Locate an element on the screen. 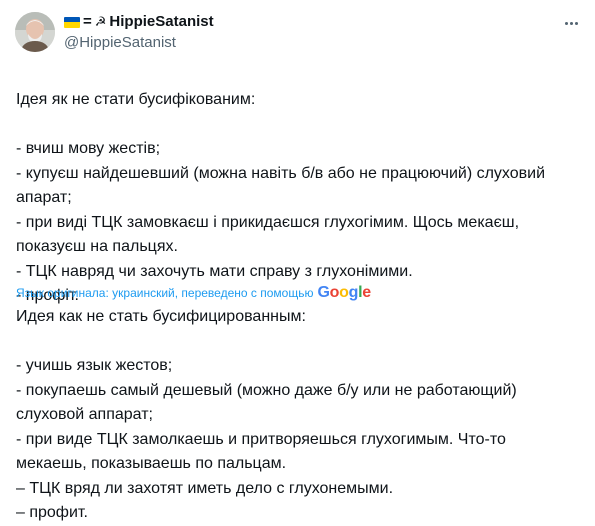 The height and width of the screenshot is (526, 595). text-line: апарат; is located at coordinates (44, 197).